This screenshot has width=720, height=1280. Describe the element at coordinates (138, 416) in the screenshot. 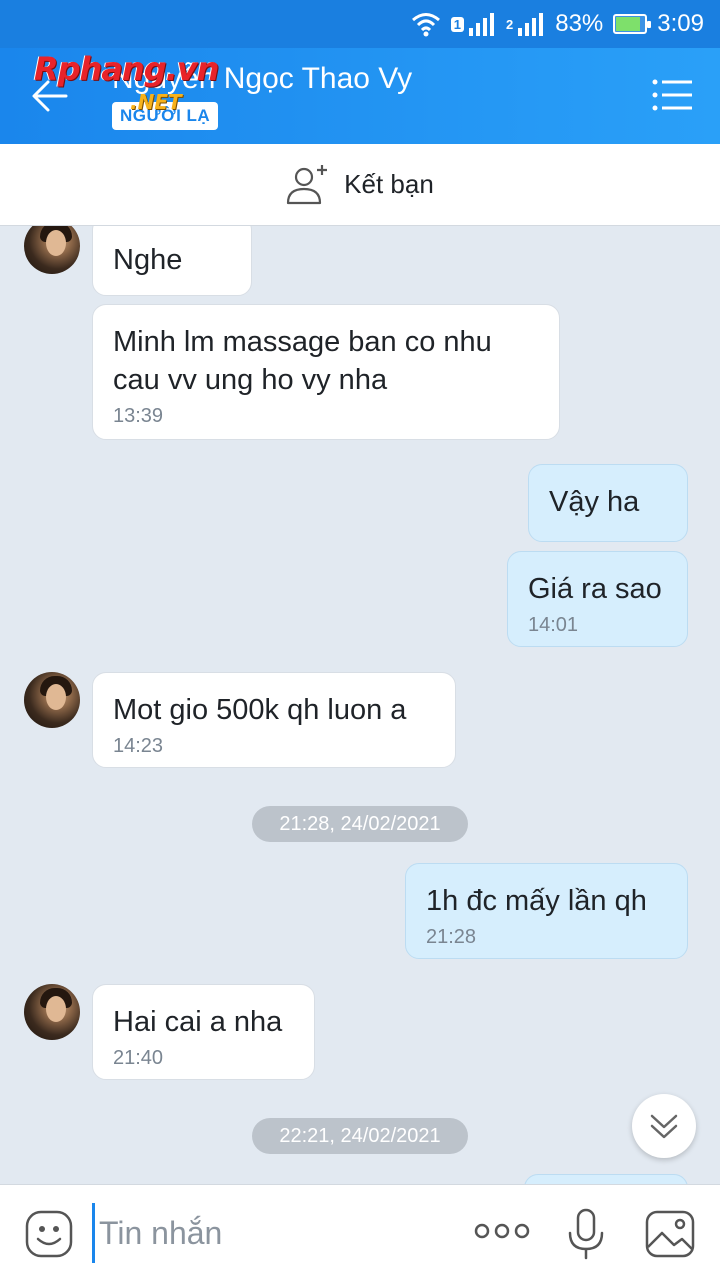

I see `message-time: 13:39` at that location.